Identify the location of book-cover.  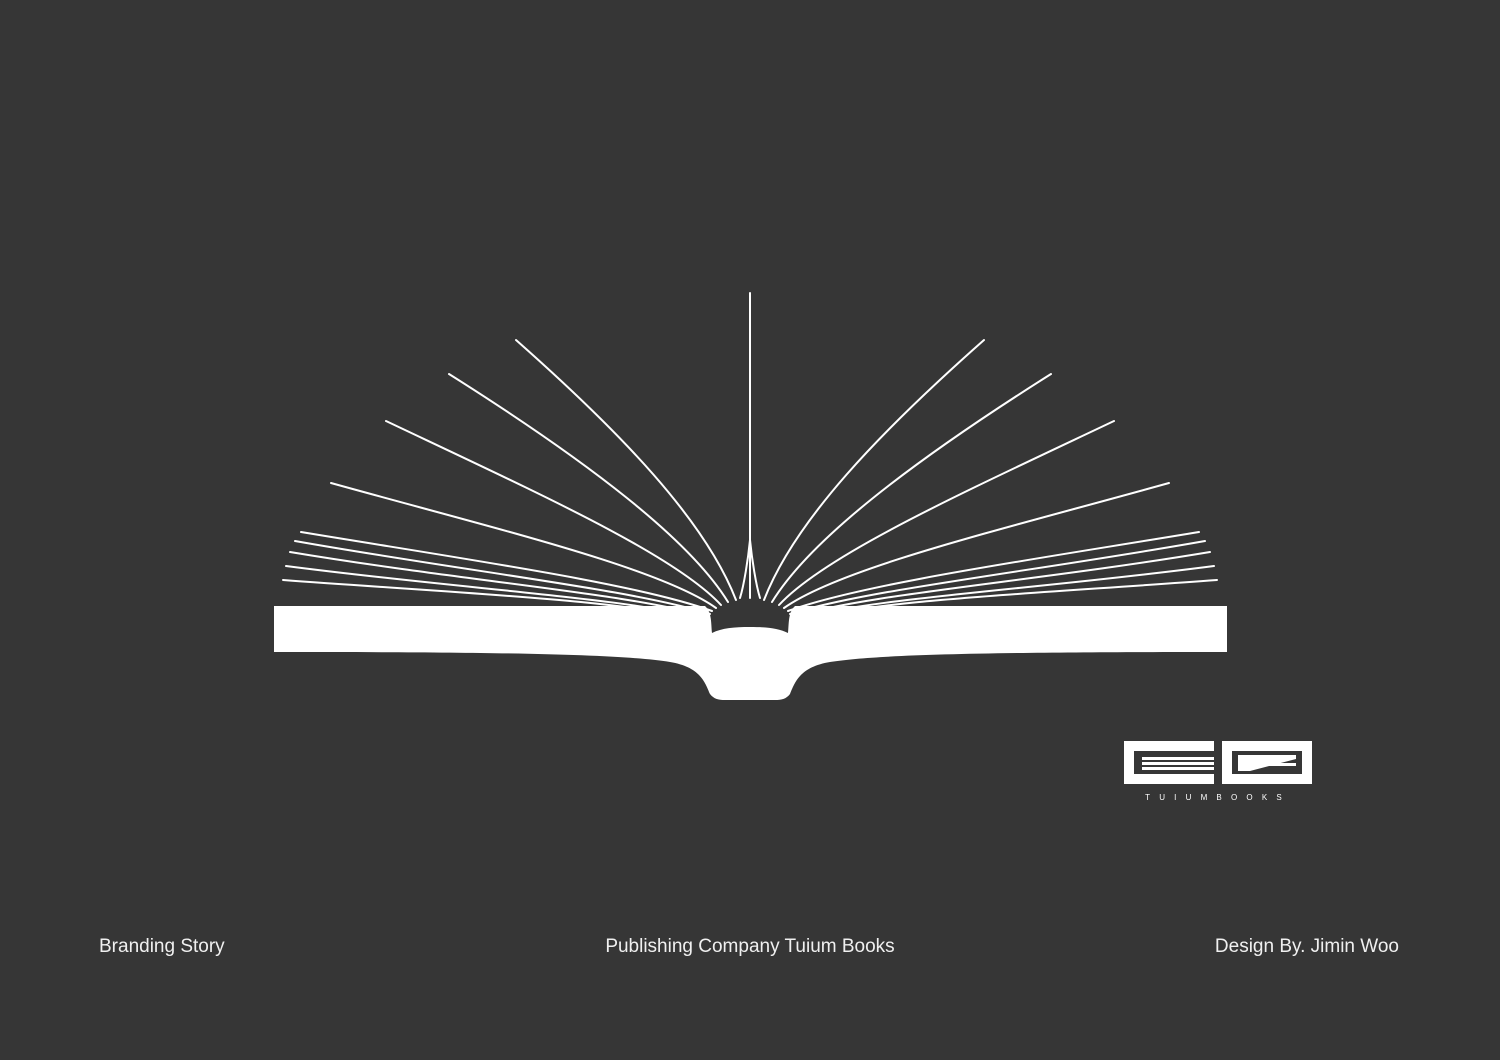
(750, 653).